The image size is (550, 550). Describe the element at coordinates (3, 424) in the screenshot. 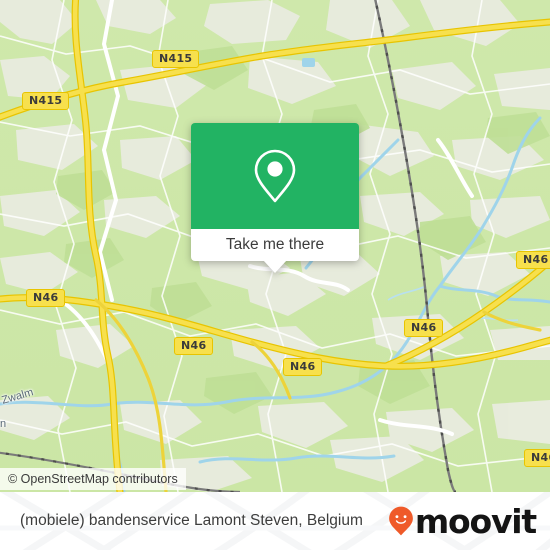

I see `place-label-partial: n` at that location.